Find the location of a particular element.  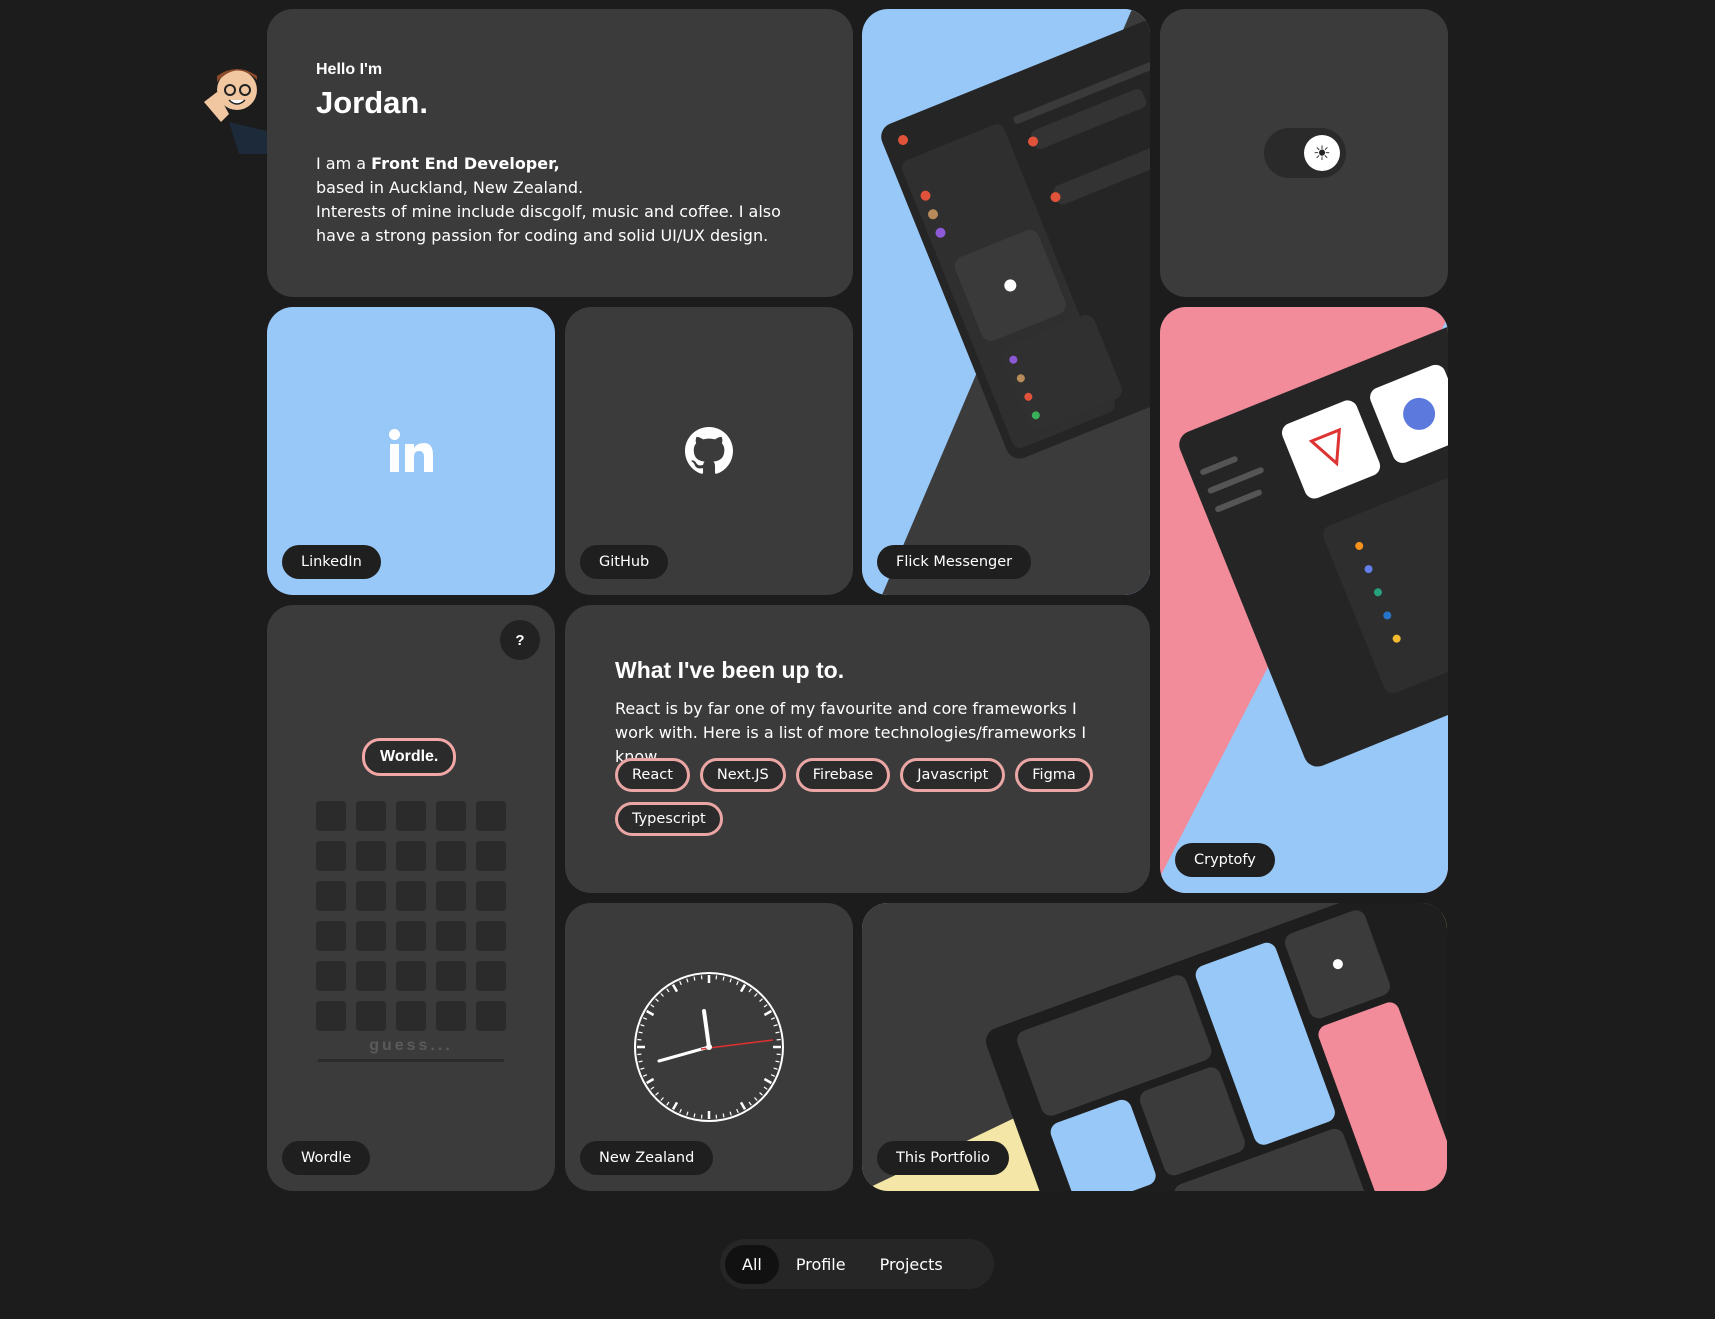

github-label: GitHub is located at coordinates (624, 562).